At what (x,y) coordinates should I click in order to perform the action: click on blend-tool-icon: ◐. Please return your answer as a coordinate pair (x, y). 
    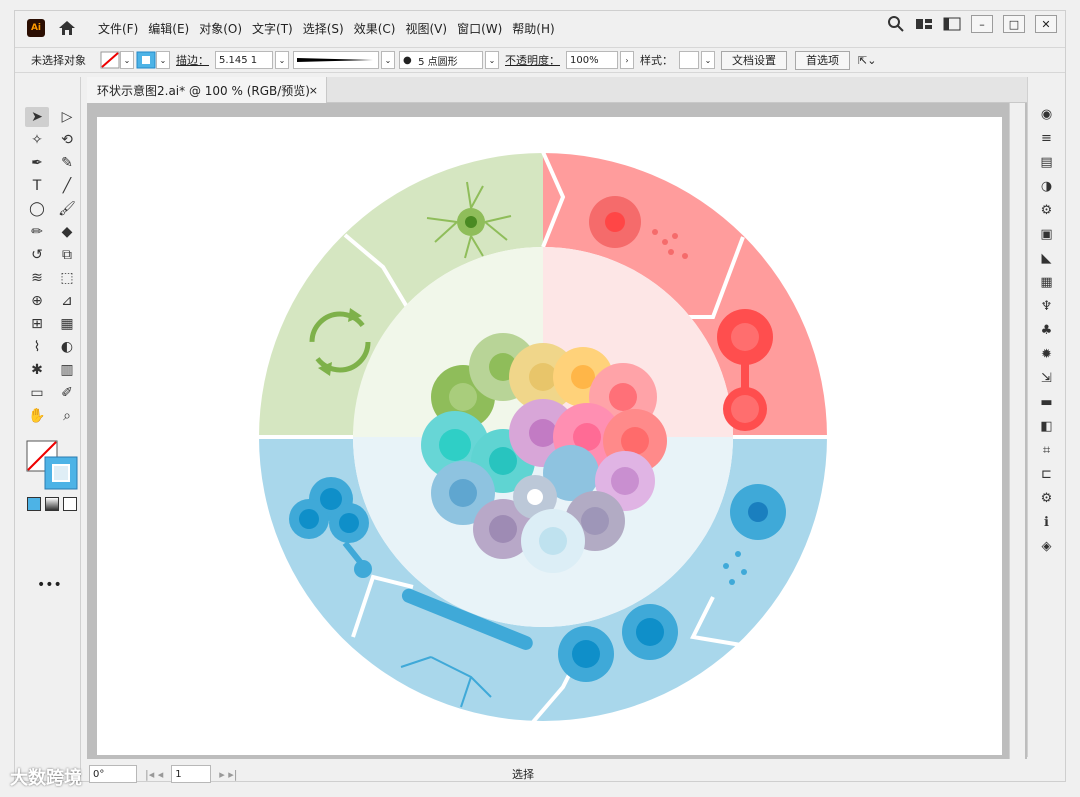
    Looking at the image, I should click on (67, 347).